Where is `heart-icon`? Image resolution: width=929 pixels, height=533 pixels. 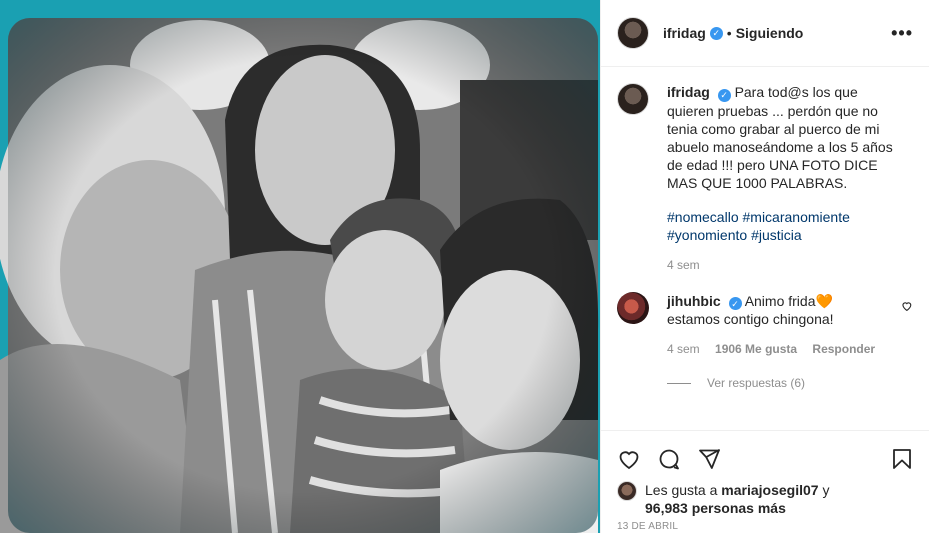
heart-icon is located at coordinates (629, 459).